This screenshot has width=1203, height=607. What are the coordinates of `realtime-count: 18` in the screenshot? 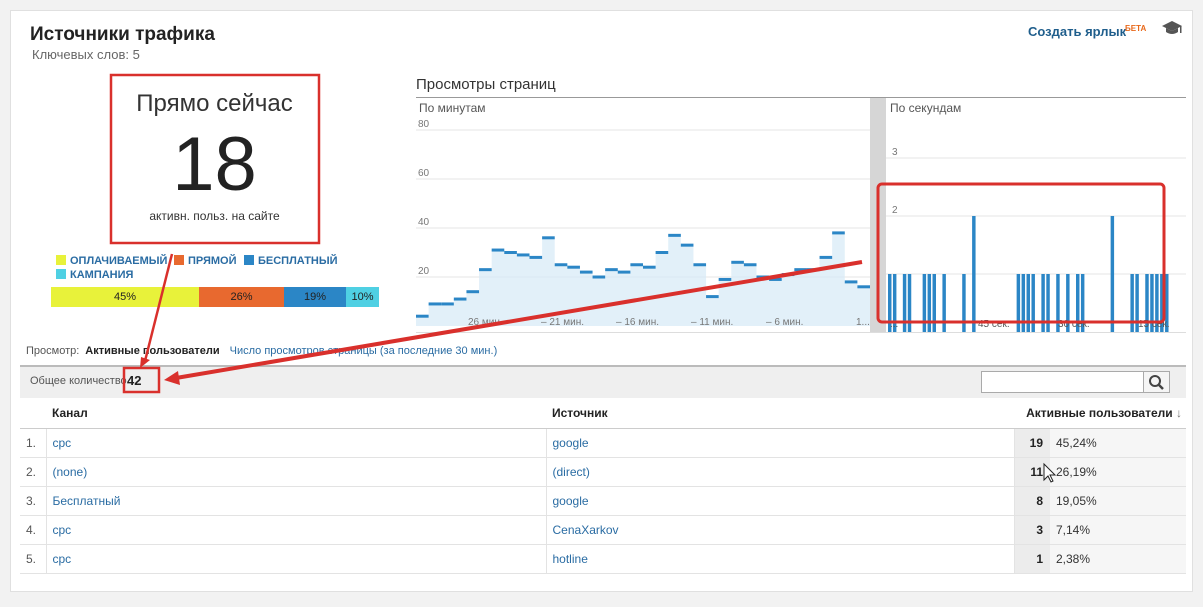 It's located at (214, 164).